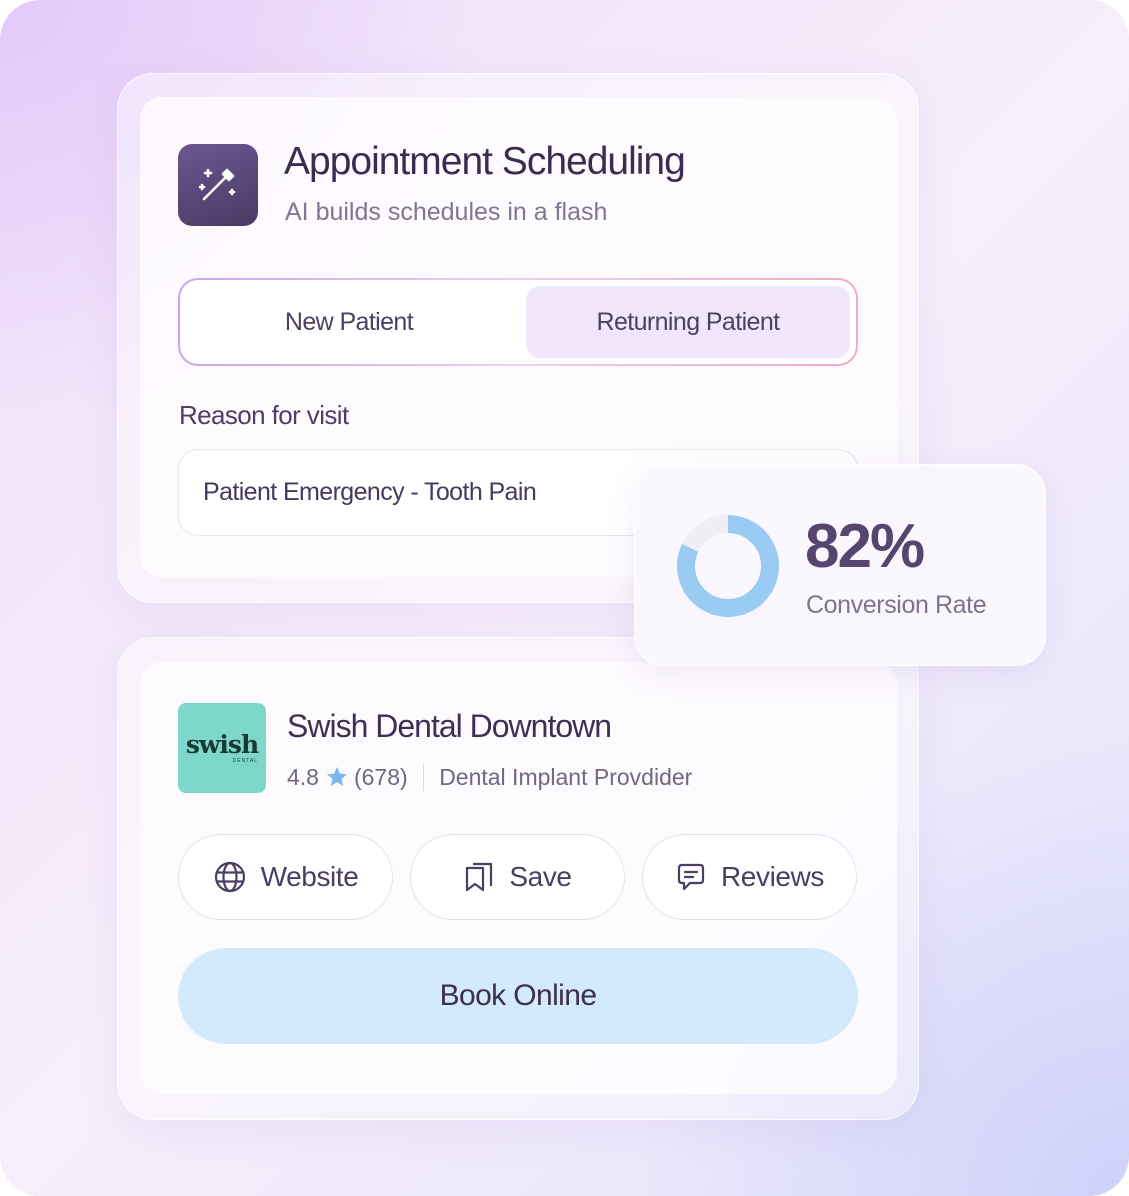  Describe the element at coordinates (245, 761) in the screenshot. I see `logo-subtext: DENTAL` at that location.